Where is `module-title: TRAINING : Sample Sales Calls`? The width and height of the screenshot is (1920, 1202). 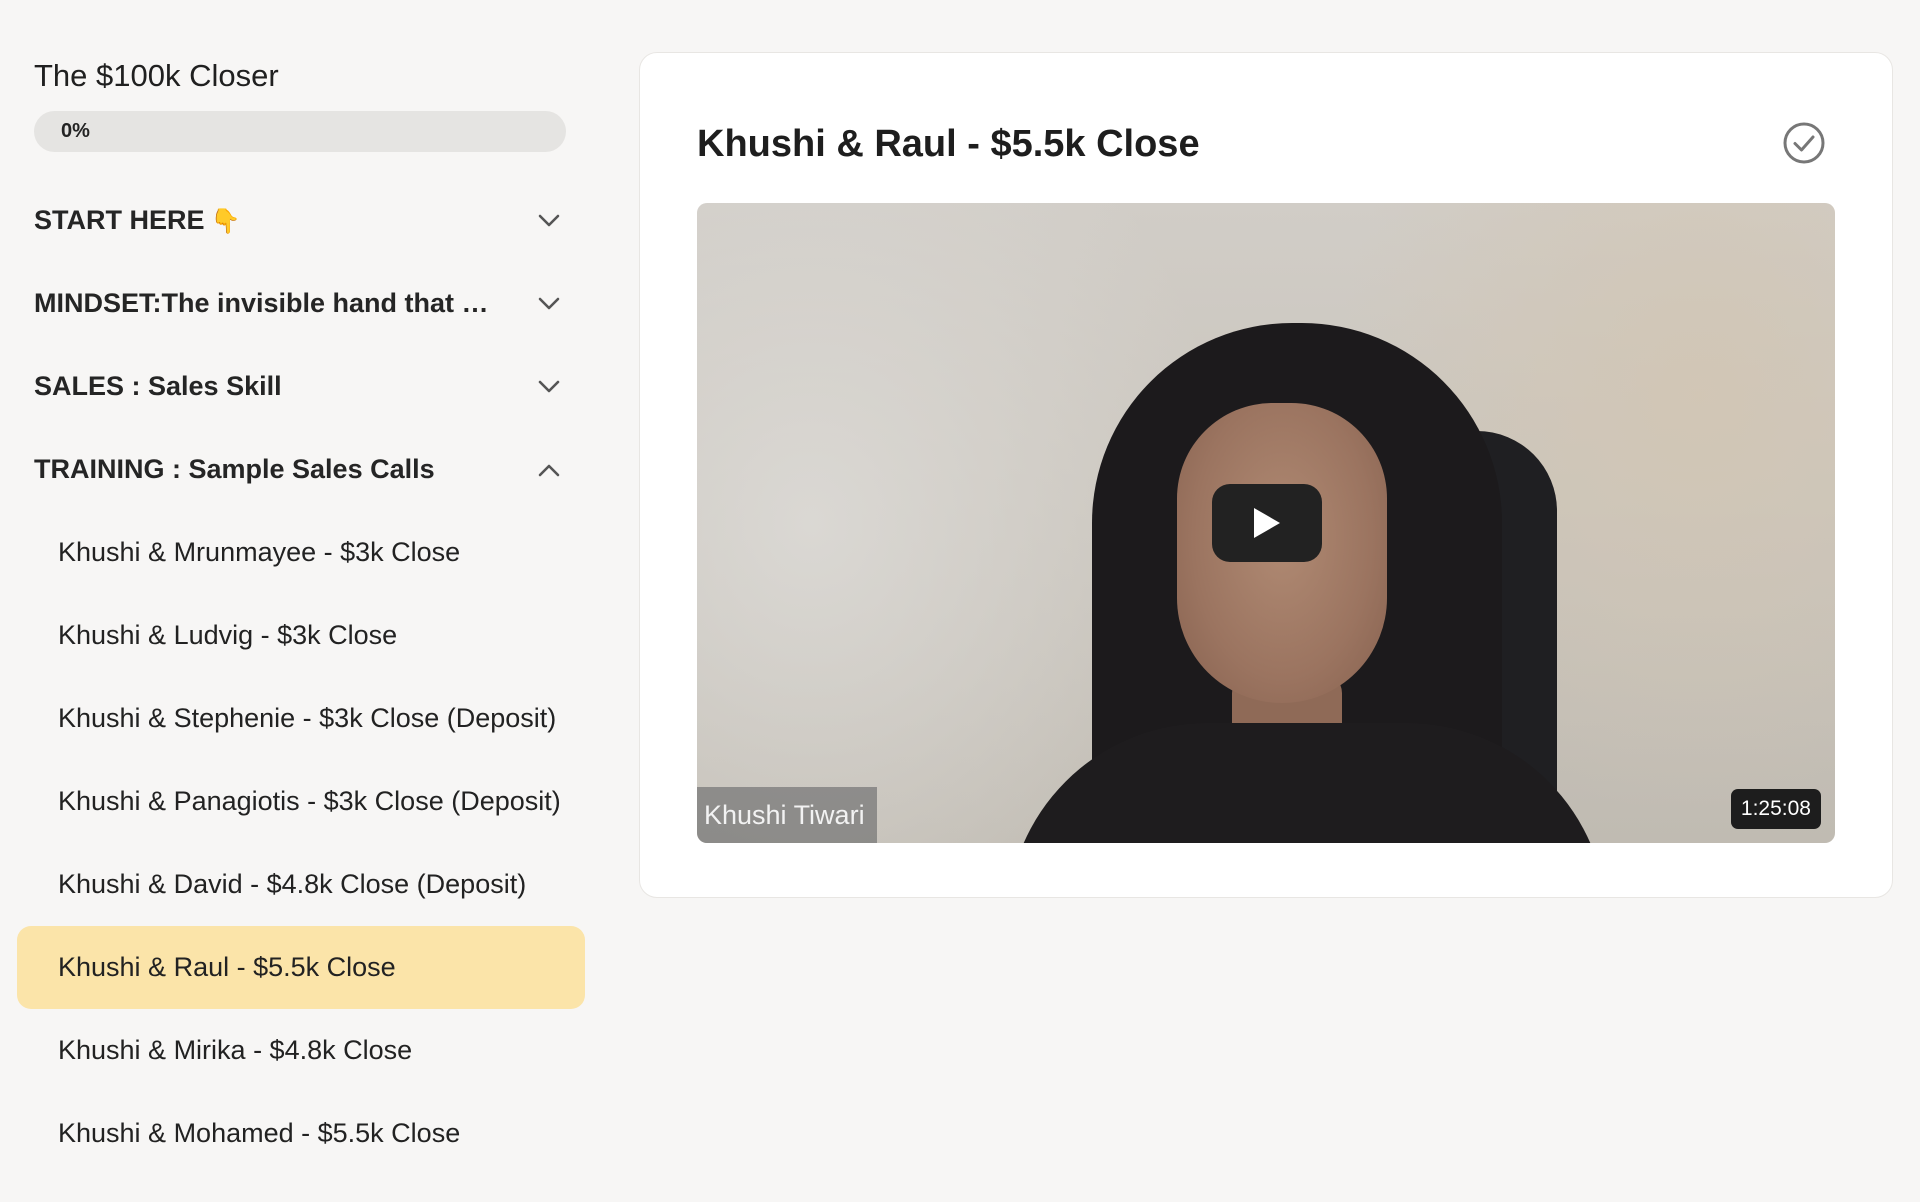
module-title: TRAINING : Sample Sales Calls is located at coordinates (234, 469).